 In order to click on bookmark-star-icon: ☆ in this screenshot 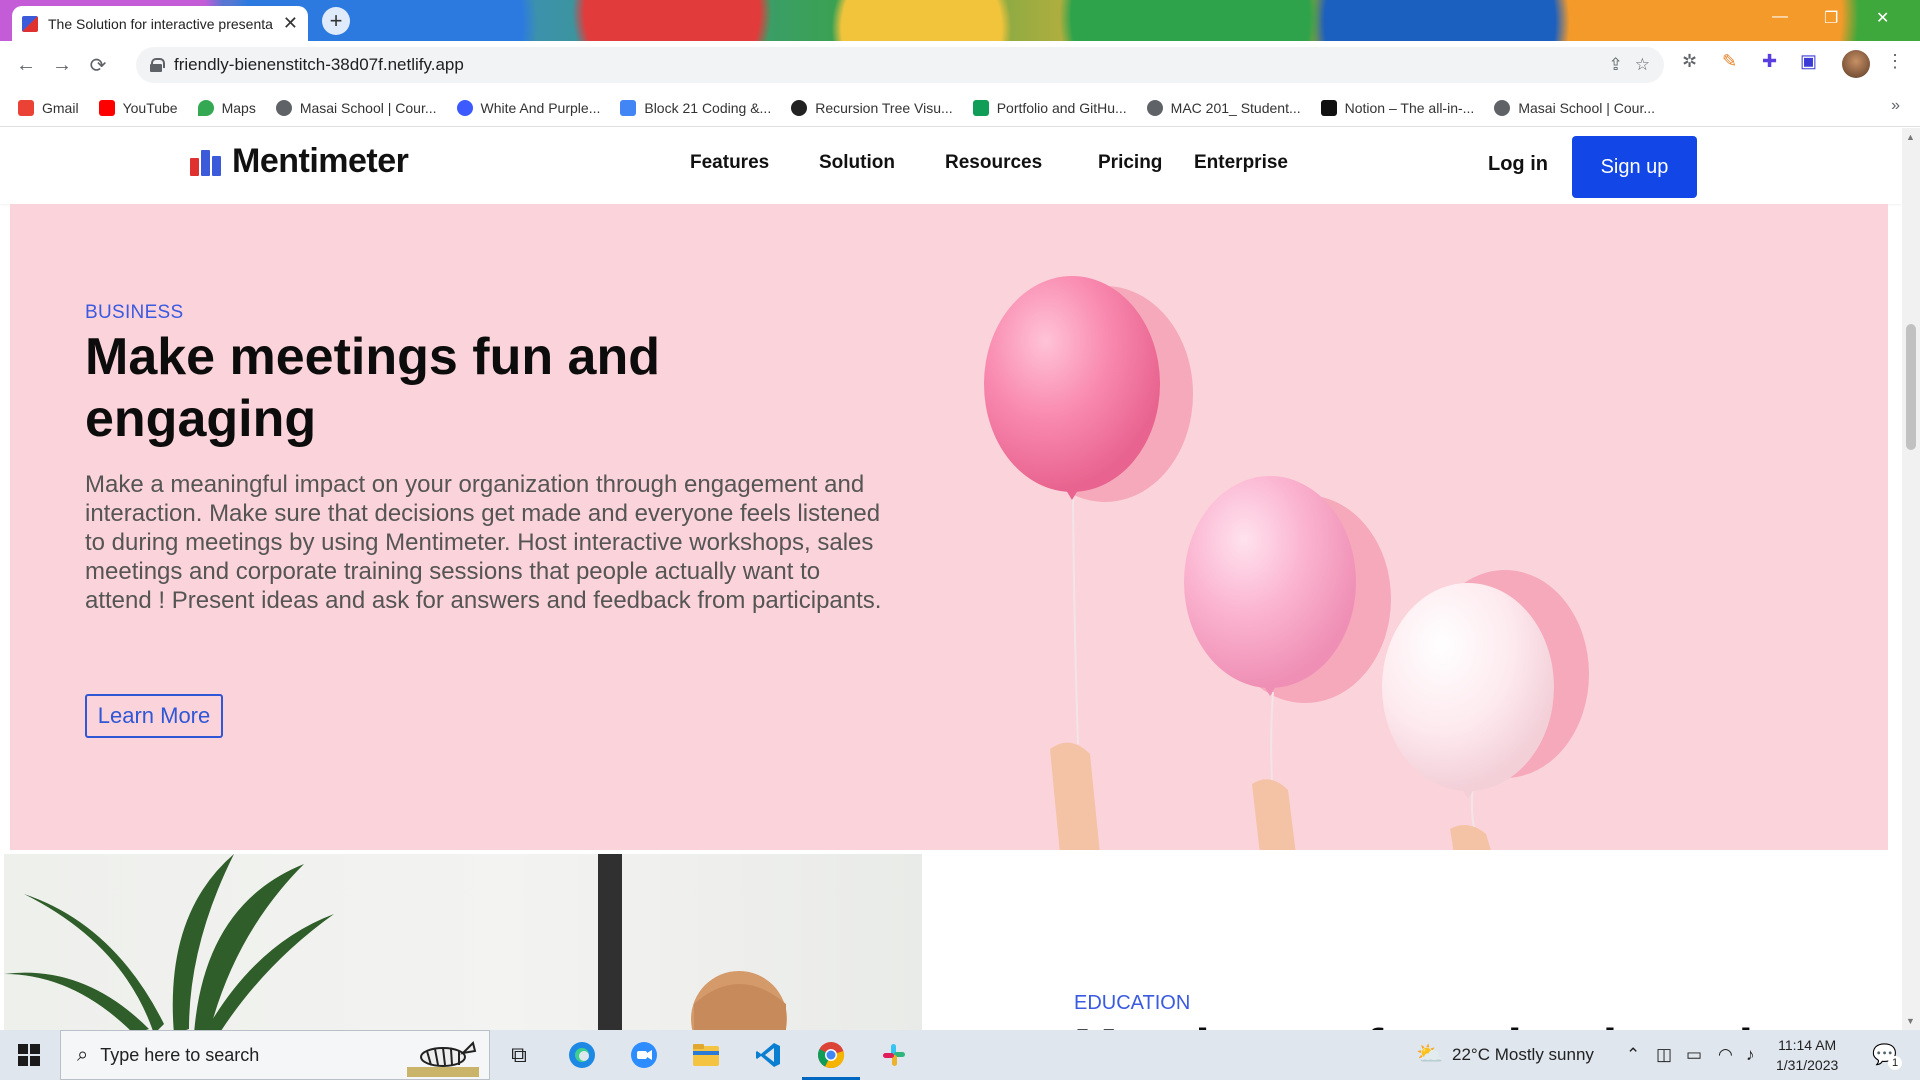, I will do `click(1642, 65)`.